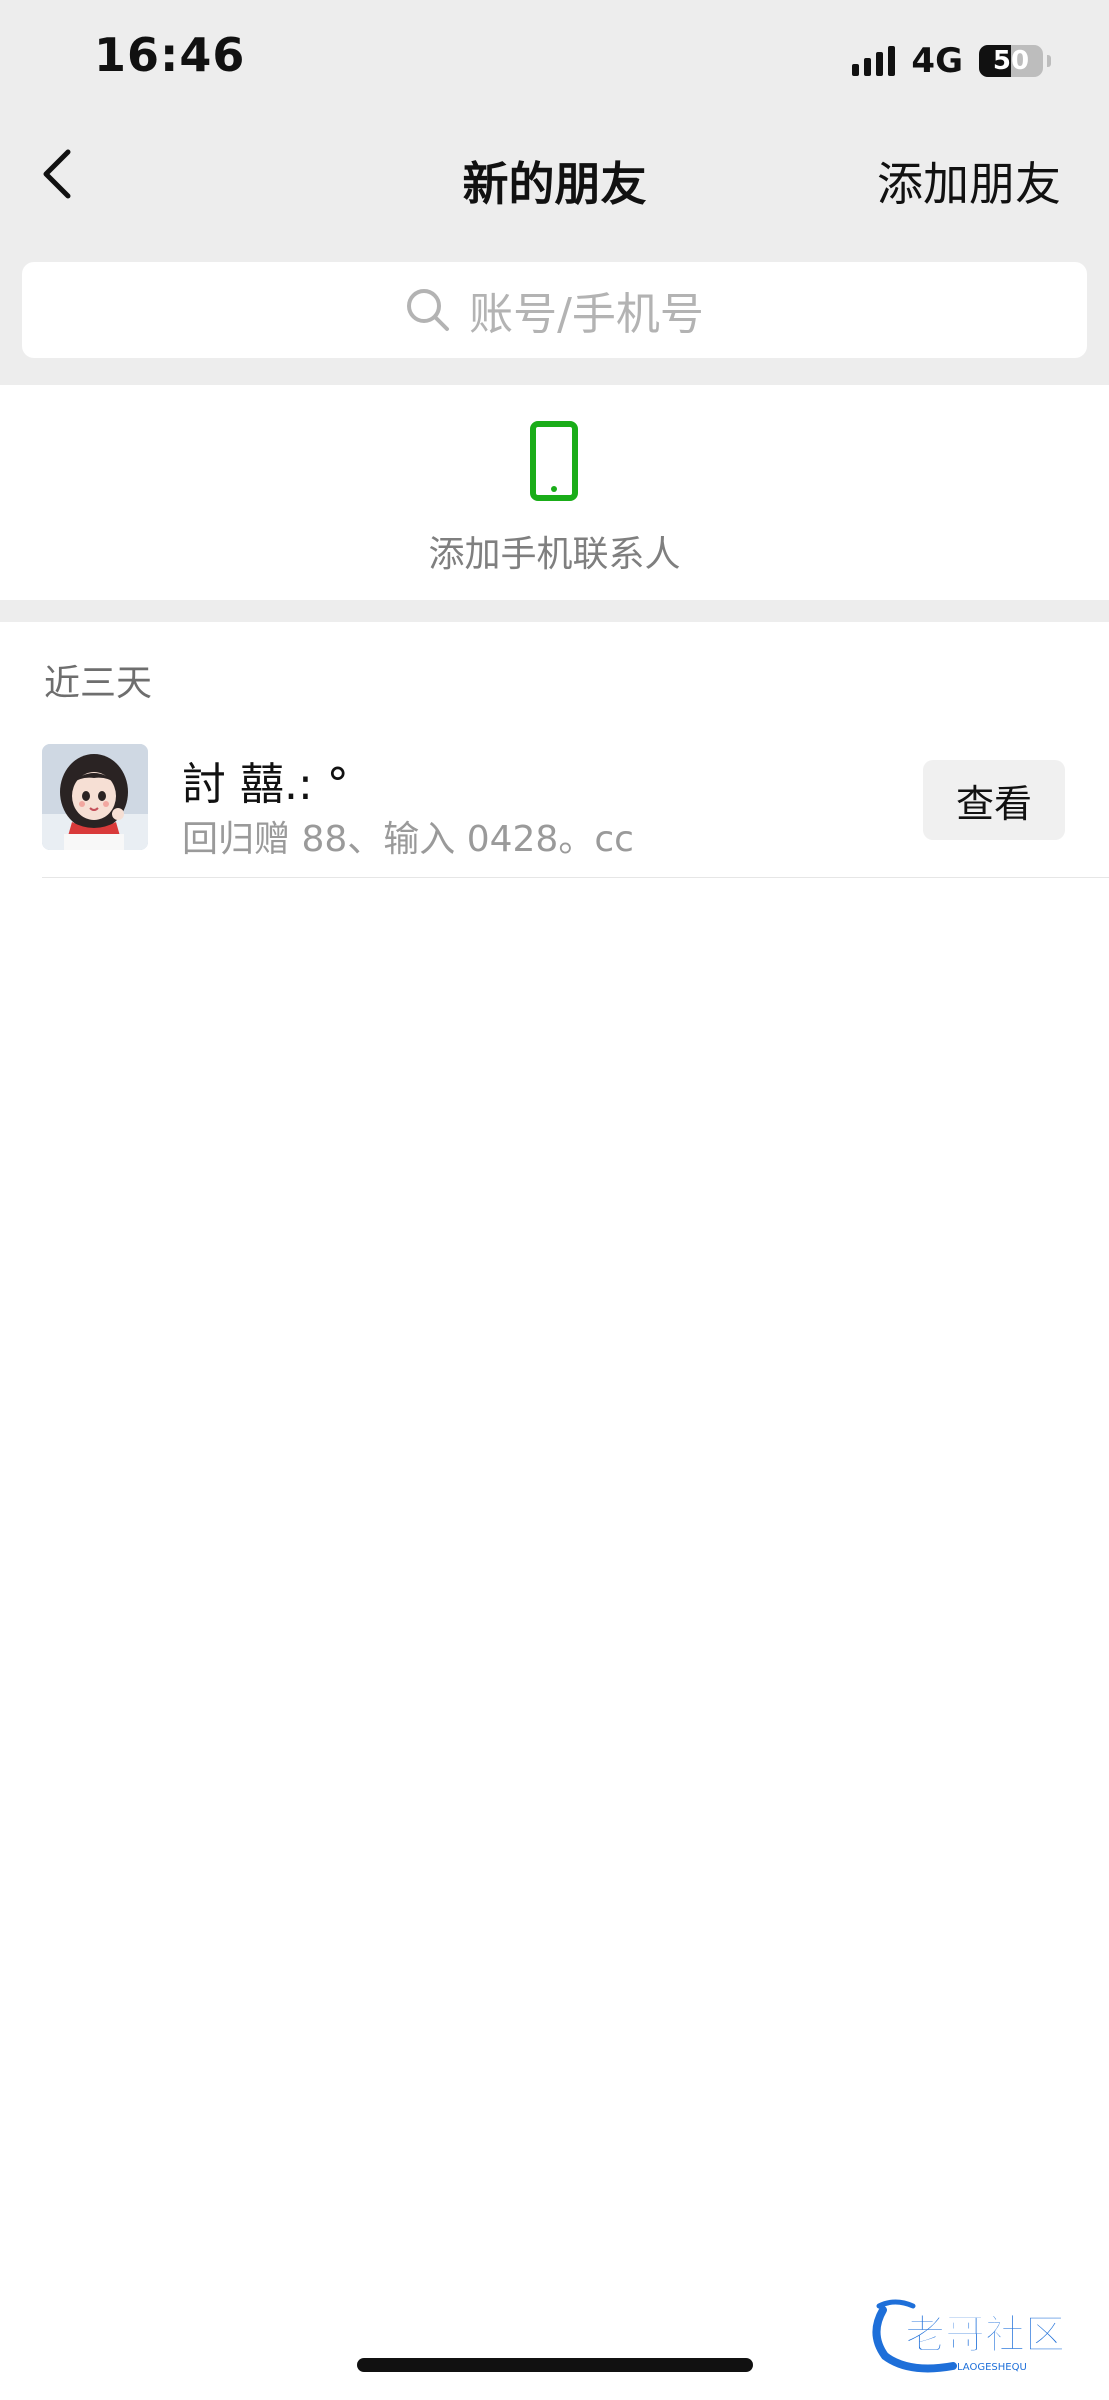 This screenshot has height=2400, width=1109. What do you see at coordinates (265, 784) in the screenshot?
I see `requester-name: 討 囍.: °` at bounding box center [265, 784].